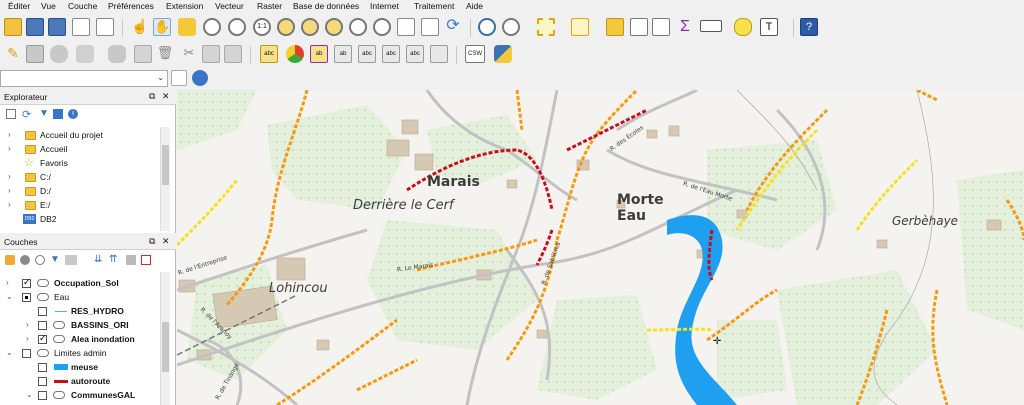 The image size is (1024, 405). I want to click on new-map-view-icon, so click(406, 27).